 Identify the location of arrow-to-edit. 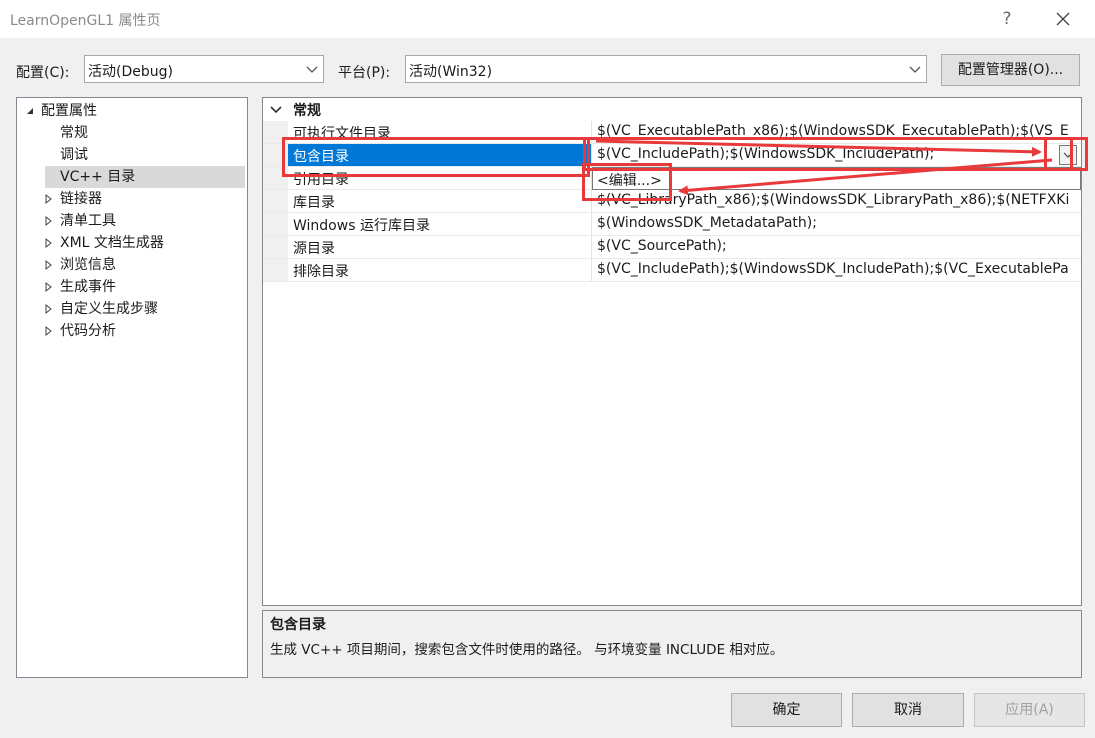
(865, 177).